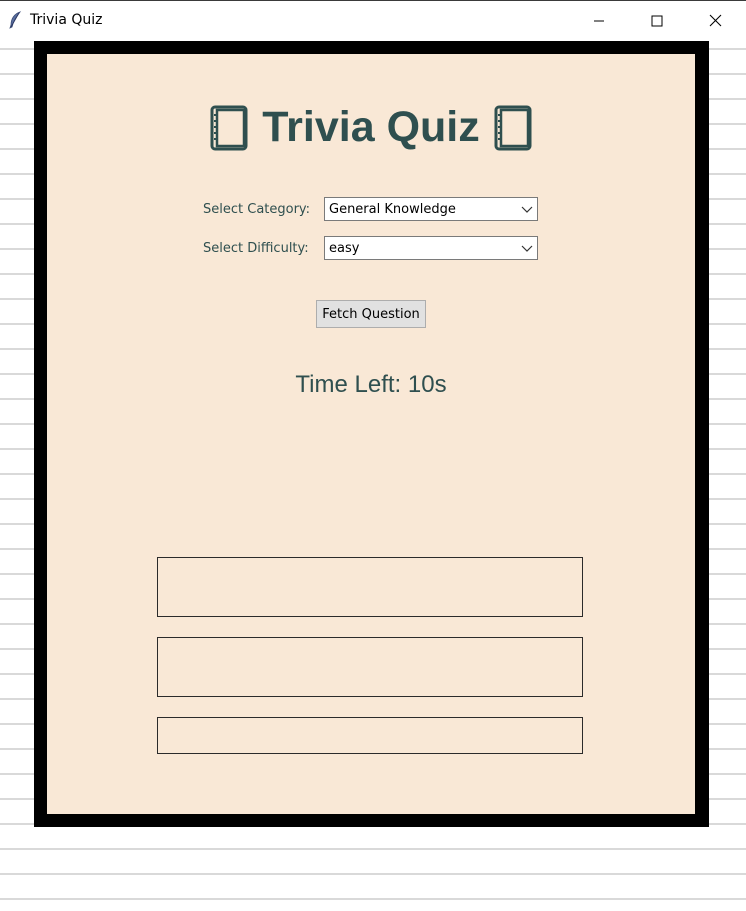 This screenshot has height=911, width=746. Describe the element at coordinates (15, 20) in the screenshot. I see `feather-icon` at that location.